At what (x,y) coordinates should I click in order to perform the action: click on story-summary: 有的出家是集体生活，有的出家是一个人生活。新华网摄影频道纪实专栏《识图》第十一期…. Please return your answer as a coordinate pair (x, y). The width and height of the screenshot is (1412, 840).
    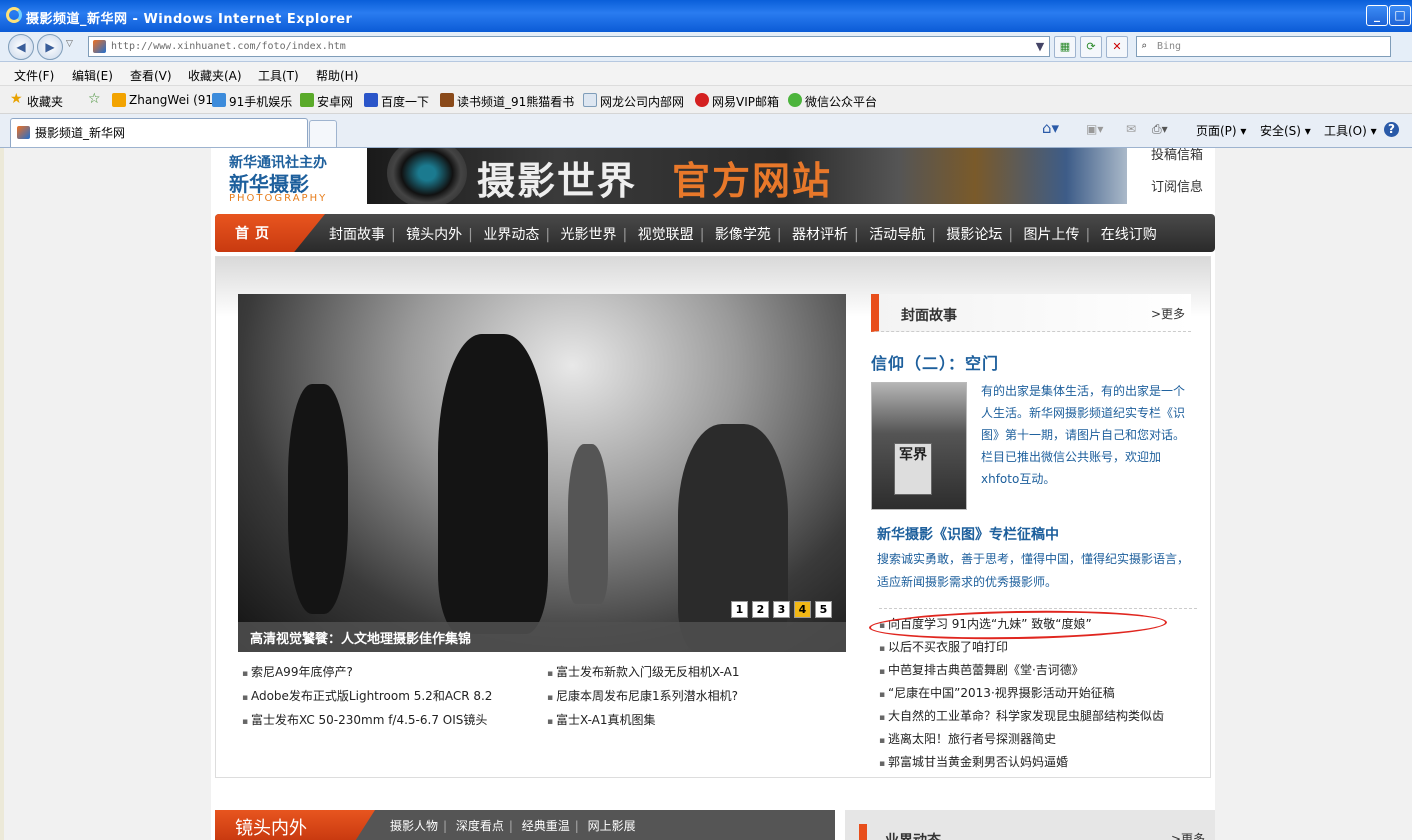
    Looking at the image, I should click on (1087, 435).